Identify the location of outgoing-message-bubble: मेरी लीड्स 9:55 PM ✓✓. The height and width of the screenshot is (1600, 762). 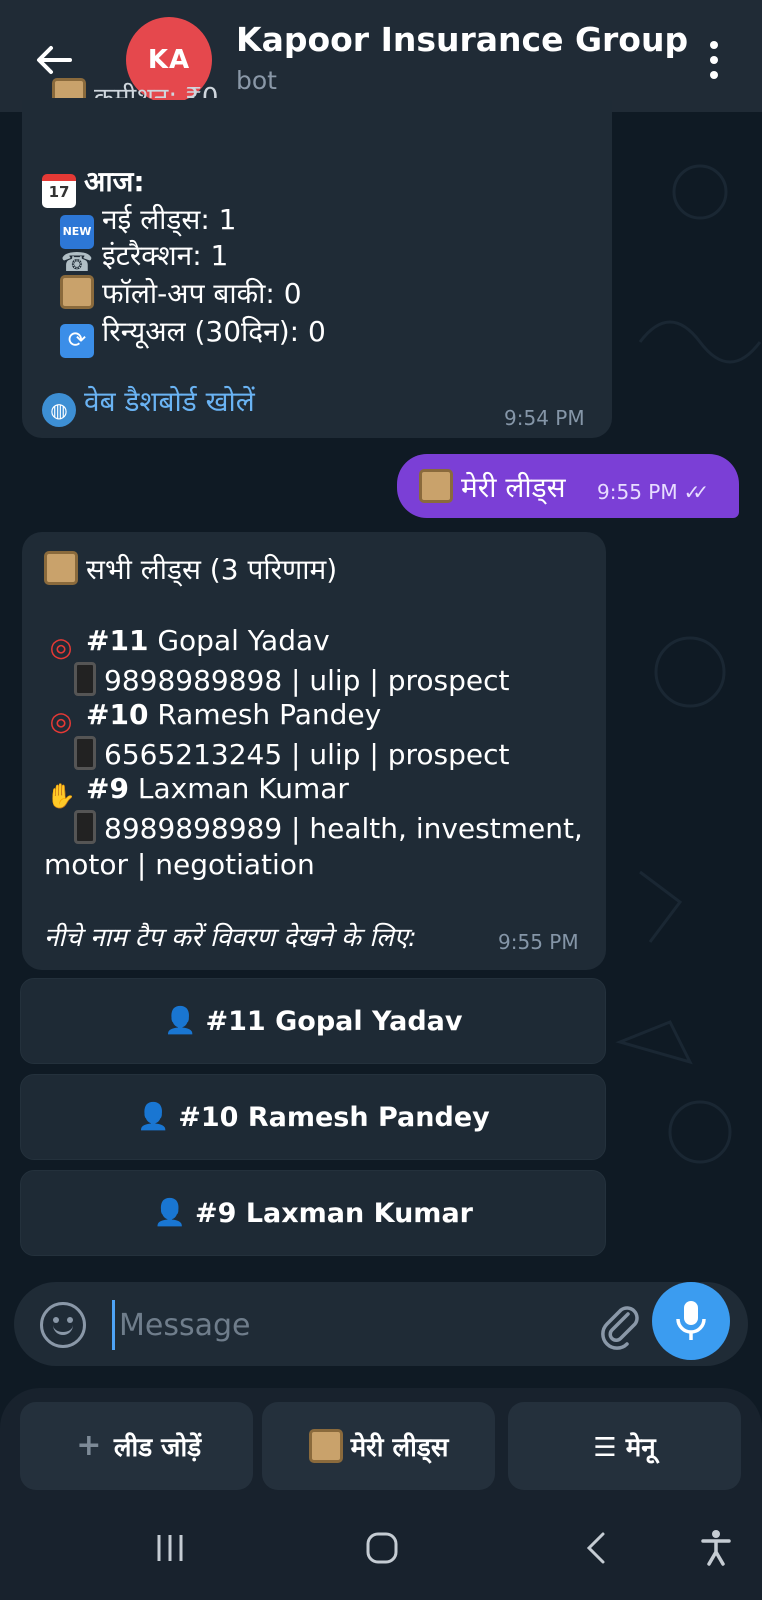
(568, 486).